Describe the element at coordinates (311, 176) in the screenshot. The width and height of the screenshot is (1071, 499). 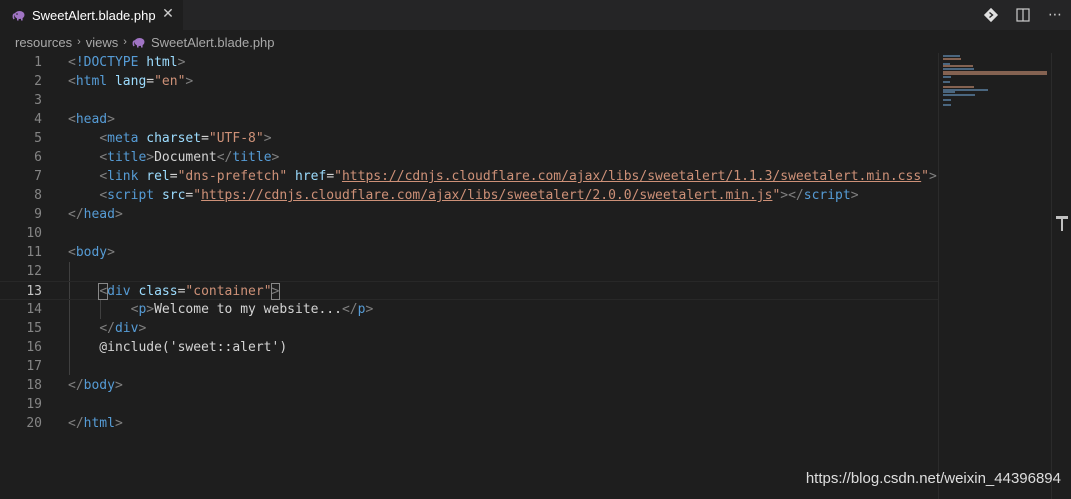
I see `code-token: href` at that location.